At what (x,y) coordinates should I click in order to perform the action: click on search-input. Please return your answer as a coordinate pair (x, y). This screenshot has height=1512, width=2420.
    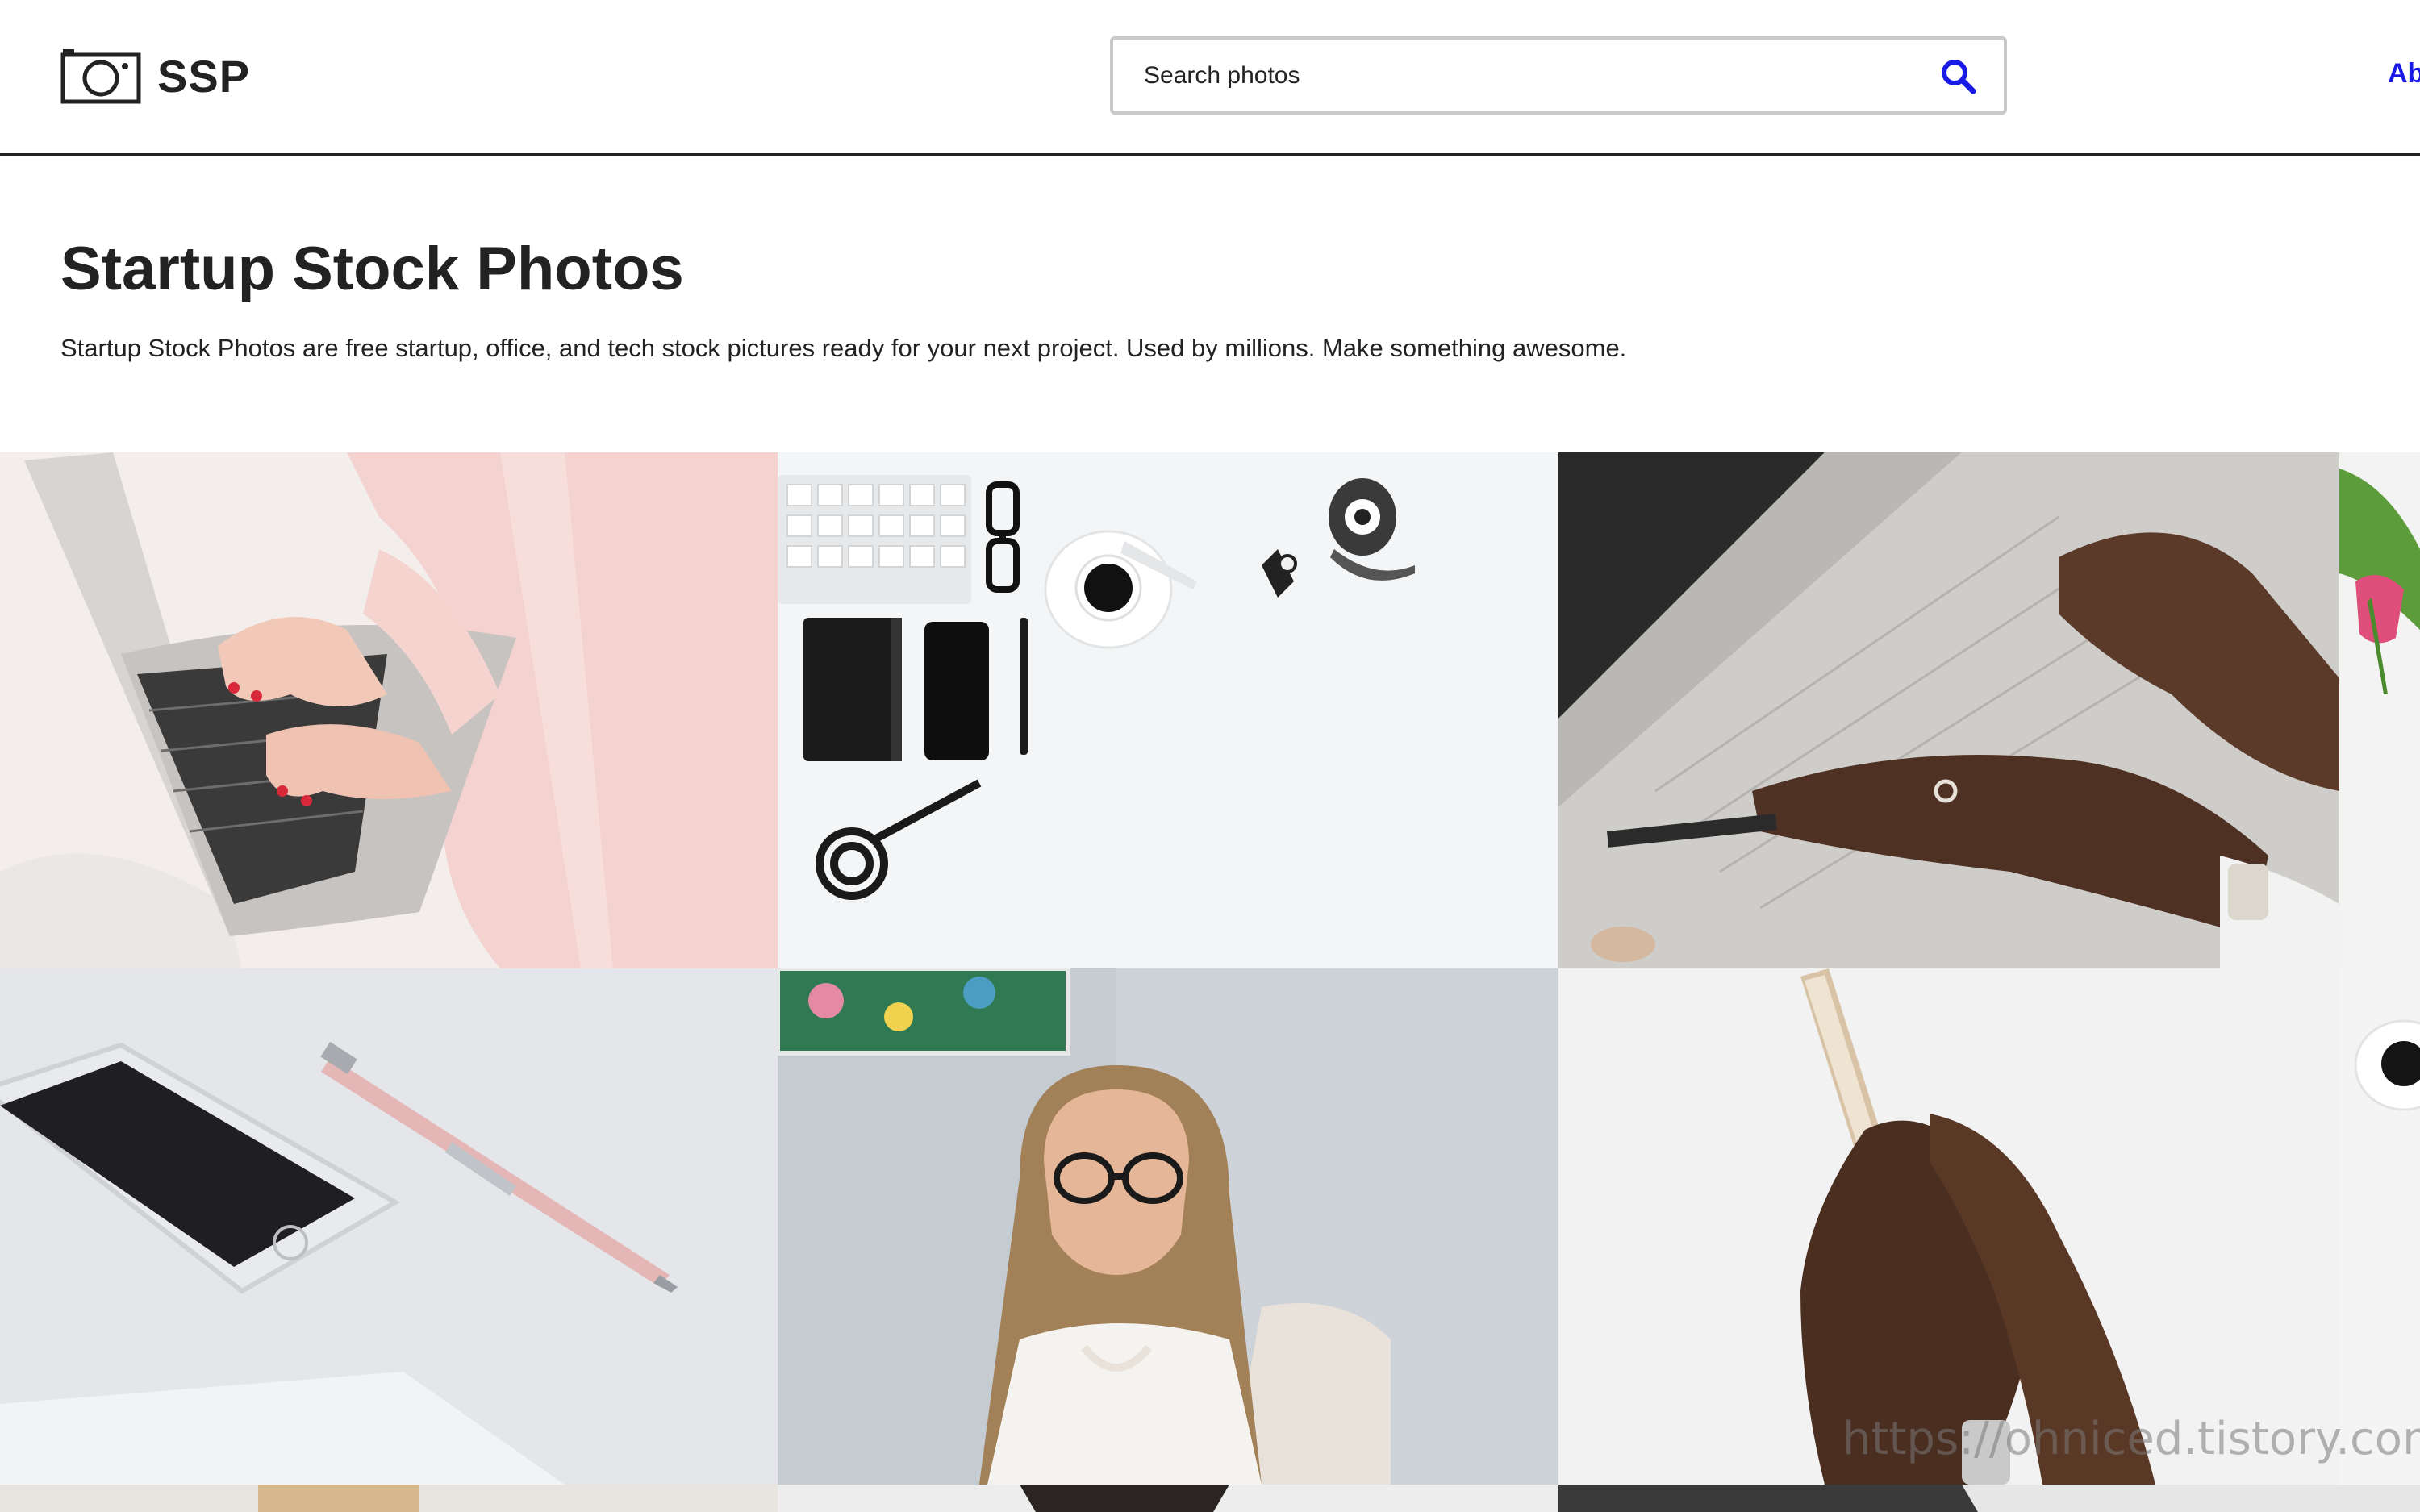
    Looking at the image, I should click on (1521, 76).